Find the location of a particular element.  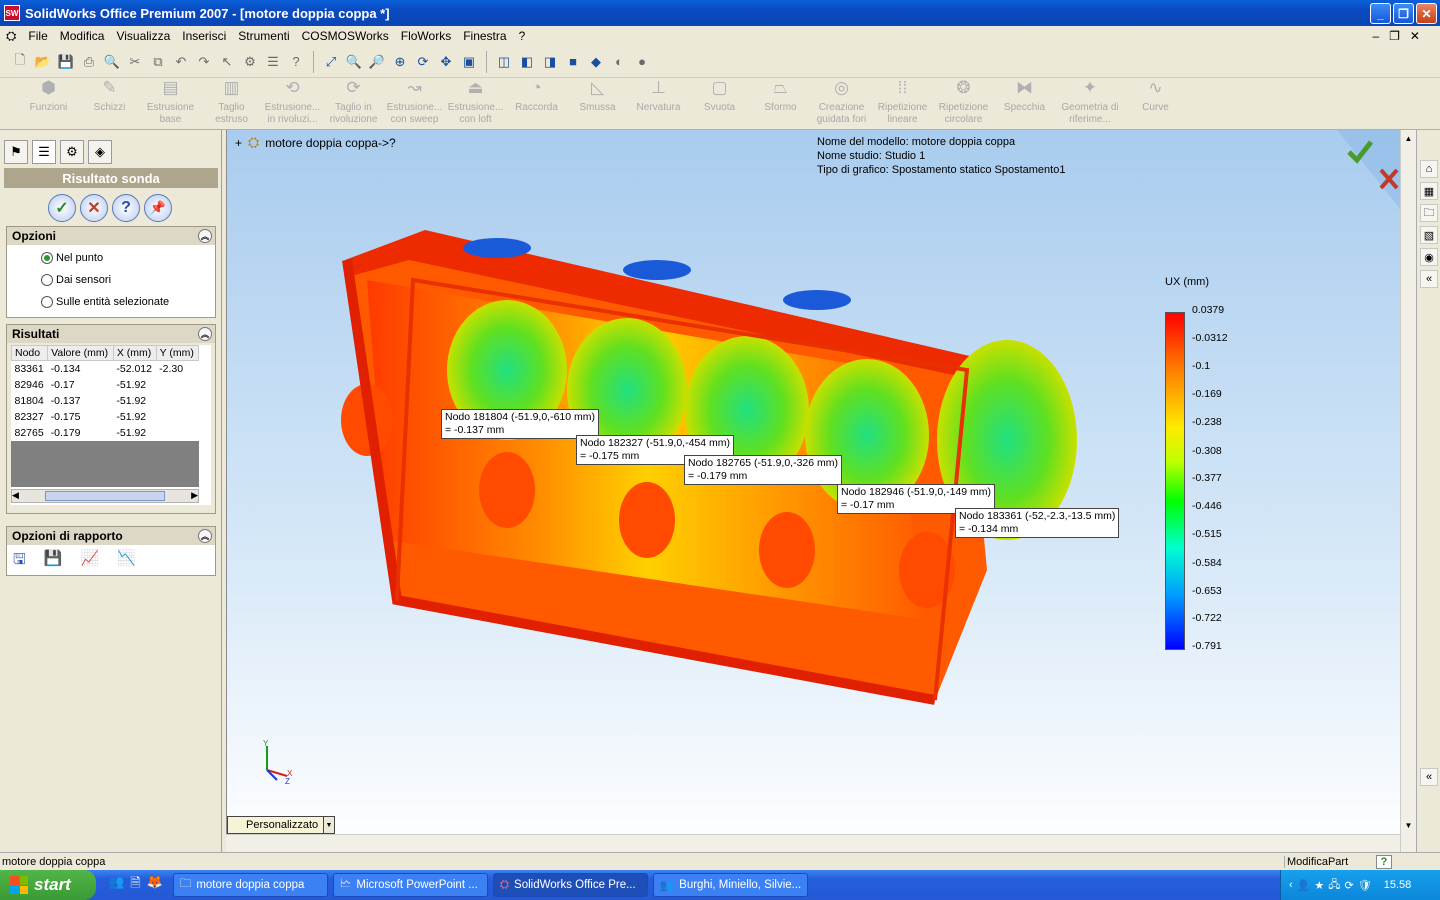

options-icon: ☰ is located at coordinates (273, 62).